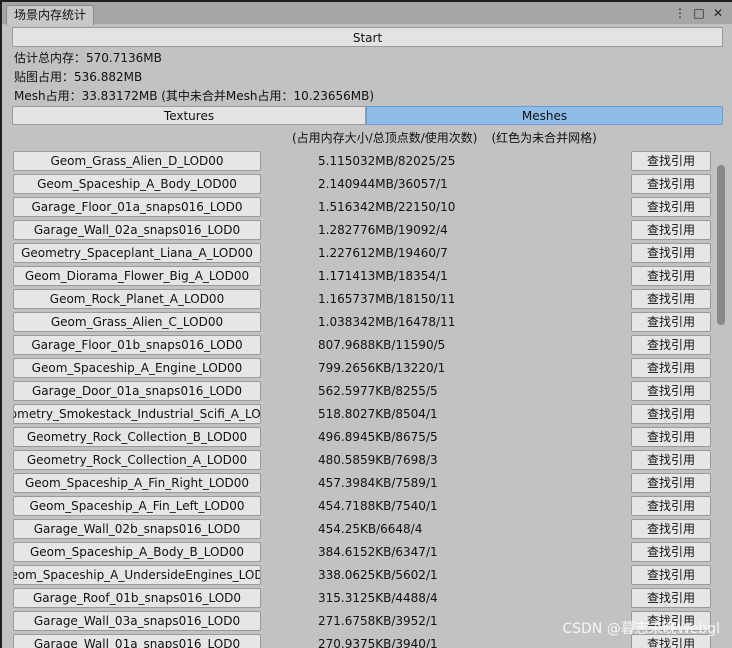 The image size is (732, 648). I want to click on mesh-name-button: Garage_Roof_01b_snaps016_LOD0, so click(137, 598).